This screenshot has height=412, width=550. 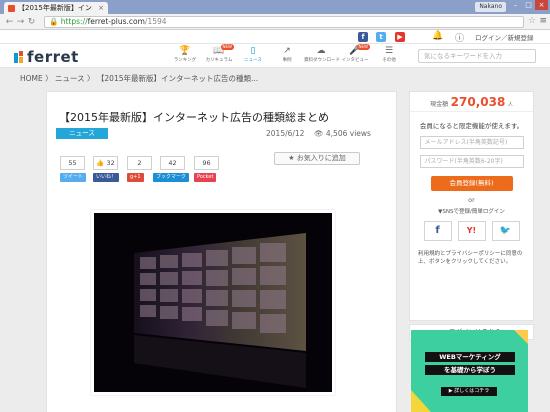 I want to click on category-badge: ニュース, so click(x=82, y=133).